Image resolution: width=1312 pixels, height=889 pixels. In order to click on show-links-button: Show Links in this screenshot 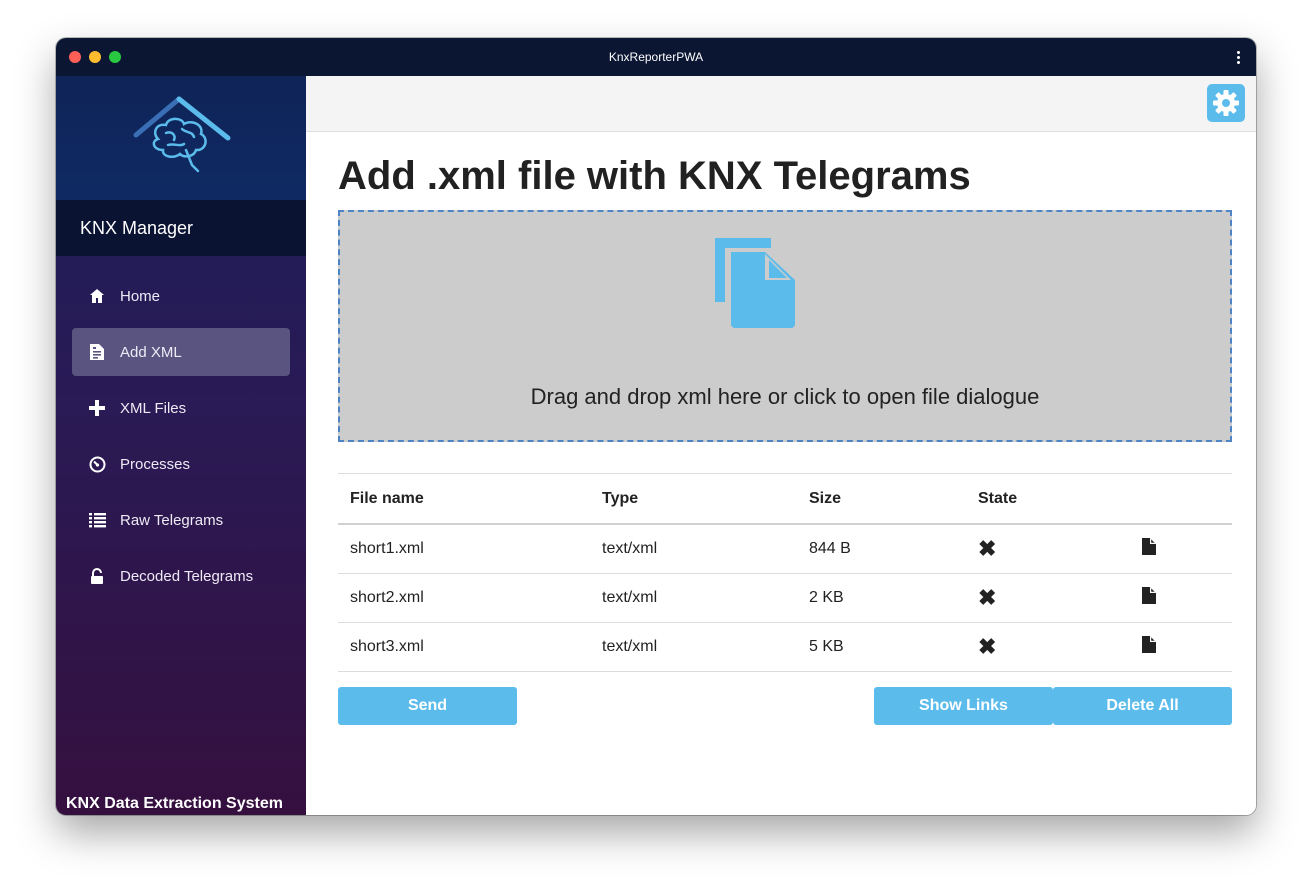, I will do `click(963, 706)`.